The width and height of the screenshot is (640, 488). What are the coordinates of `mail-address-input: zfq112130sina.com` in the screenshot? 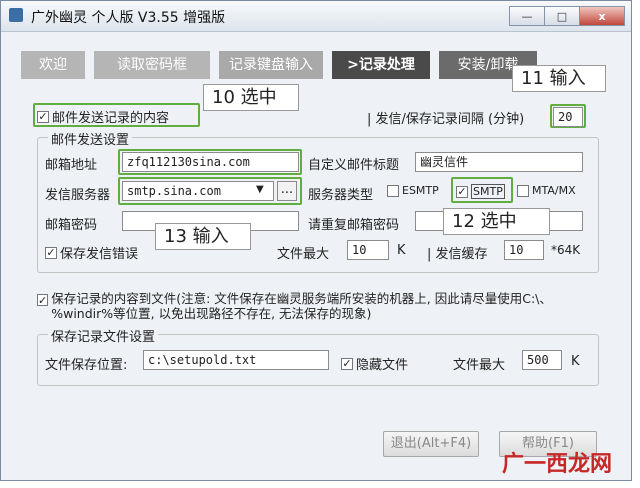 It's located at (210, 162).